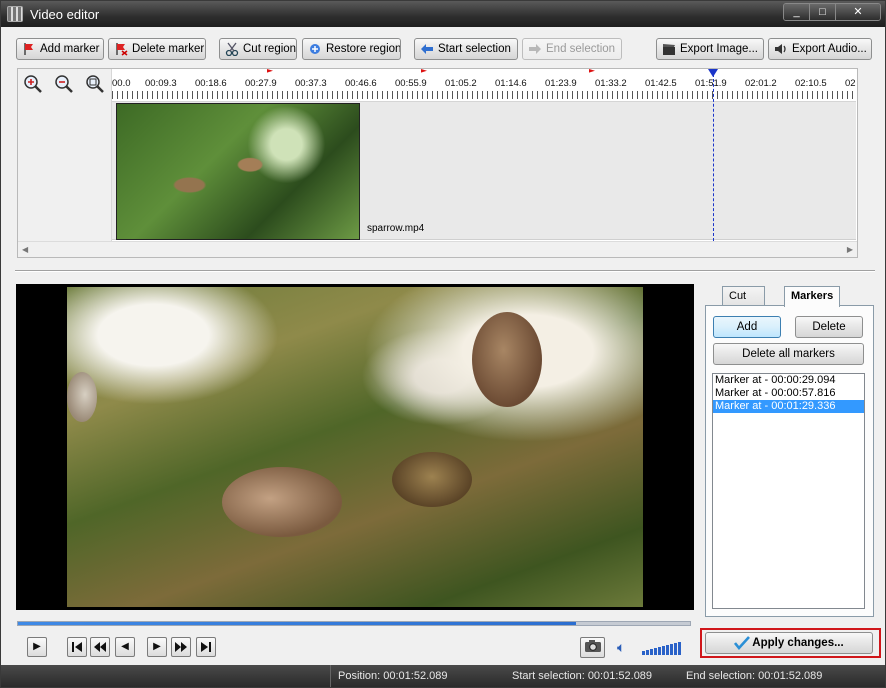 This screenshot has height=688, width=886. I want to click on clapperboard-icon, so click(669, 49).